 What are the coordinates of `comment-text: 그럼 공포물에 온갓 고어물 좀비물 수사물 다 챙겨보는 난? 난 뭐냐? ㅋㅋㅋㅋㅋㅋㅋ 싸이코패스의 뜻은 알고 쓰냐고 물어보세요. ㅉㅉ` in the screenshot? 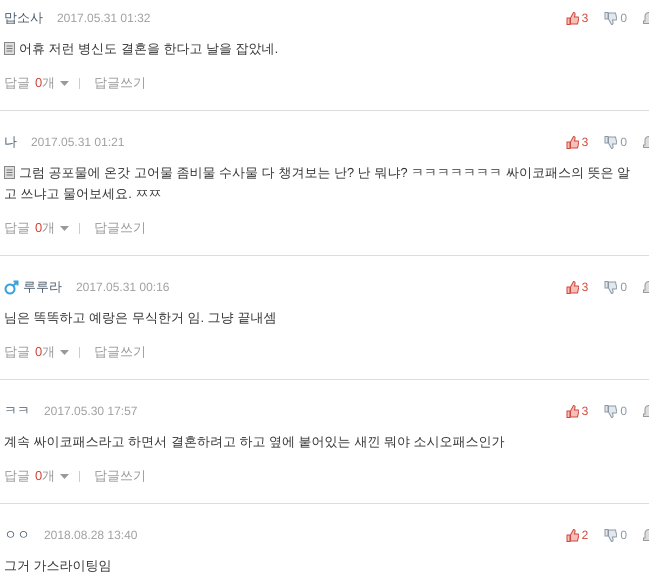 It's located at (318, 183).